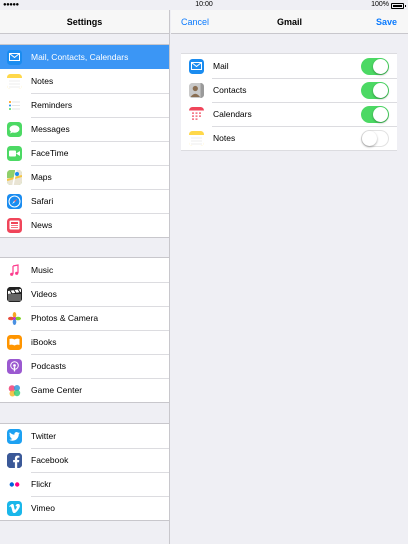  I want to click on sidebar-item-safari: Safari, so click(84, 201).